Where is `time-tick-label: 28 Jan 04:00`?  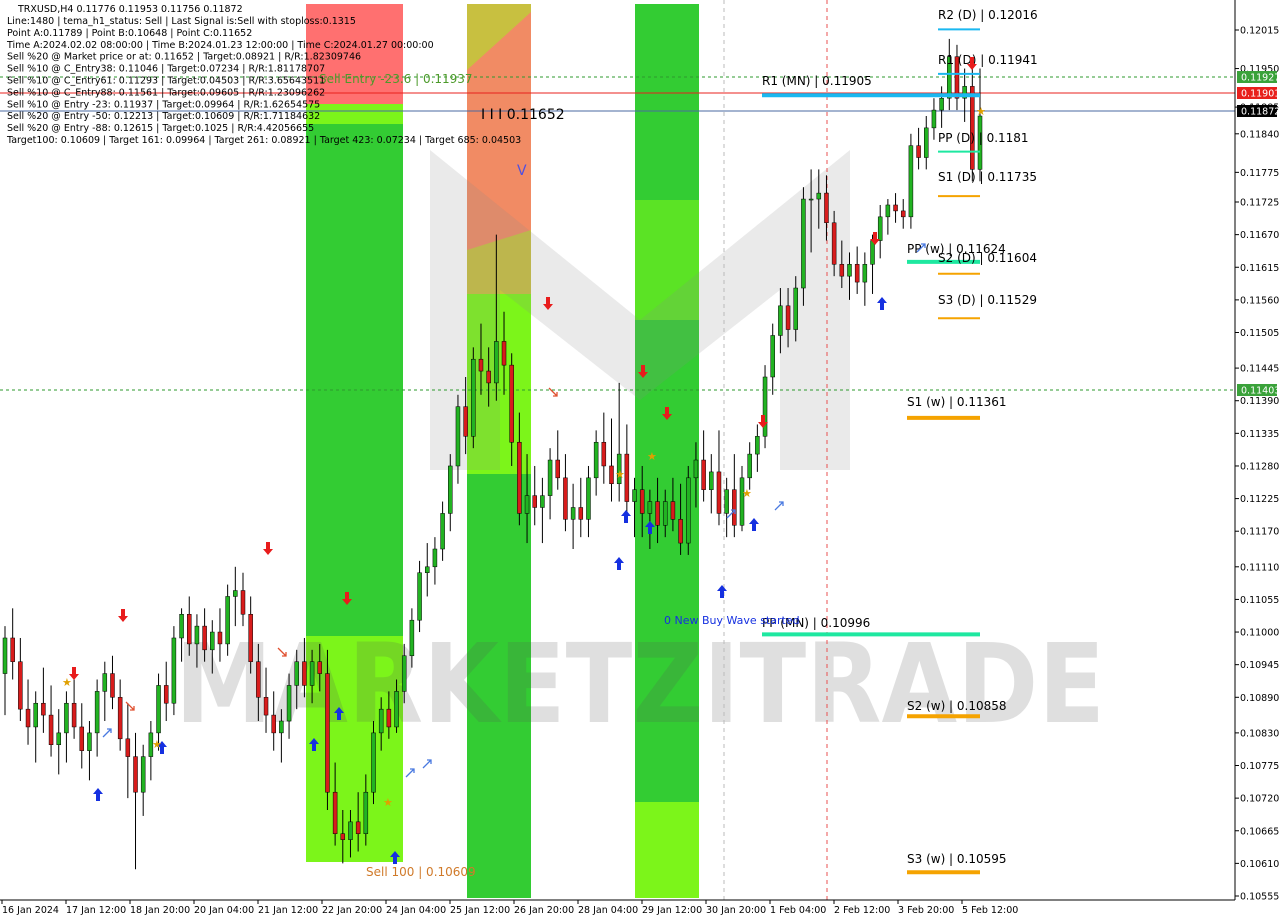
time-tick-label: 28 Jan 04:00 is located at coordinates (608, 910).